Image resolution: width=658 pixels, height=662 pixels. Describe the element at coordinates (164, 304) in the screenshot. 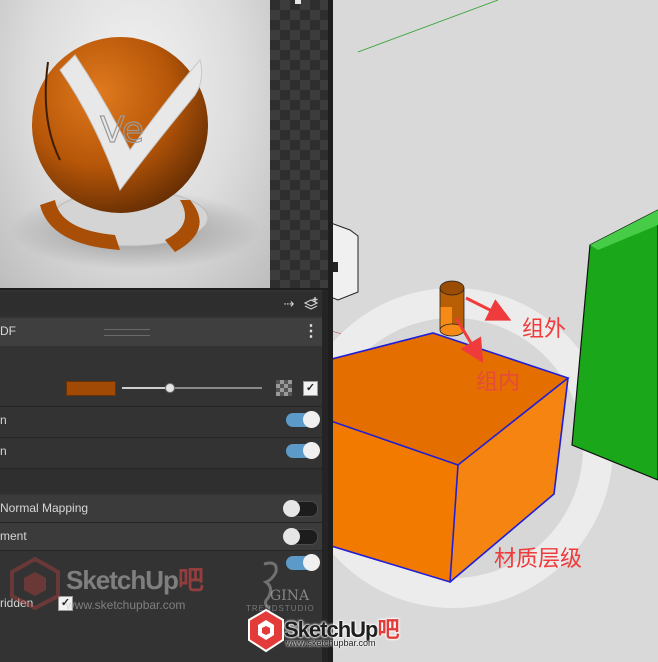

I see `preview-toolbar: ⇢` at that location.